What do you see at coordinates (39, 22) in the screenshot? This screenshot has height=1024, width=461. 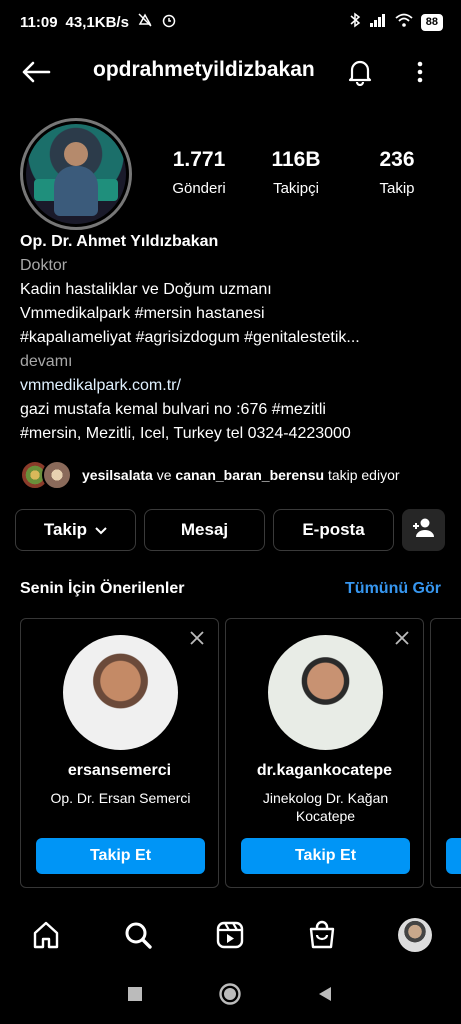 I see `status-time: 11:09` at bounding box center [39, 22].